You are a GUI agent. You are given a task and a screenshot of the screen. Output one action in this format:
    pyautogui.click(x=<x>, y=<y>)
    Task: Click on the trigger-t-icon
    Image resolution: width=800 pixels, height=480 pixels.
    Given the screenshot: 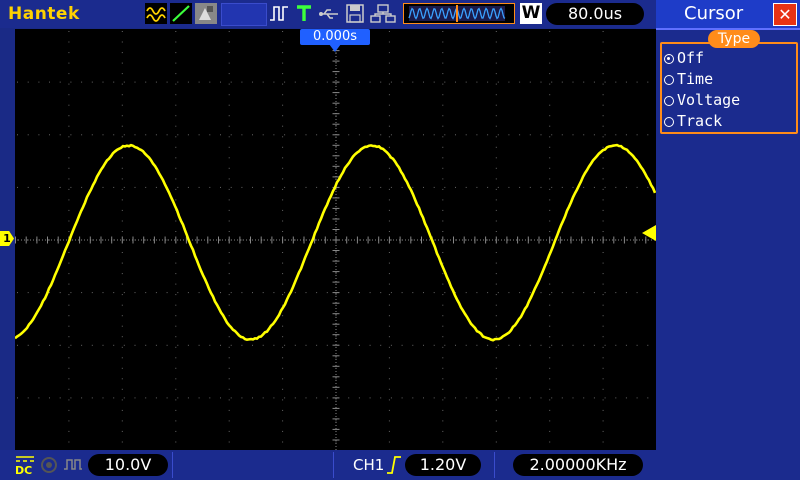 What is the action you would take?
    pyautogui.click(x=304, y=13)
    